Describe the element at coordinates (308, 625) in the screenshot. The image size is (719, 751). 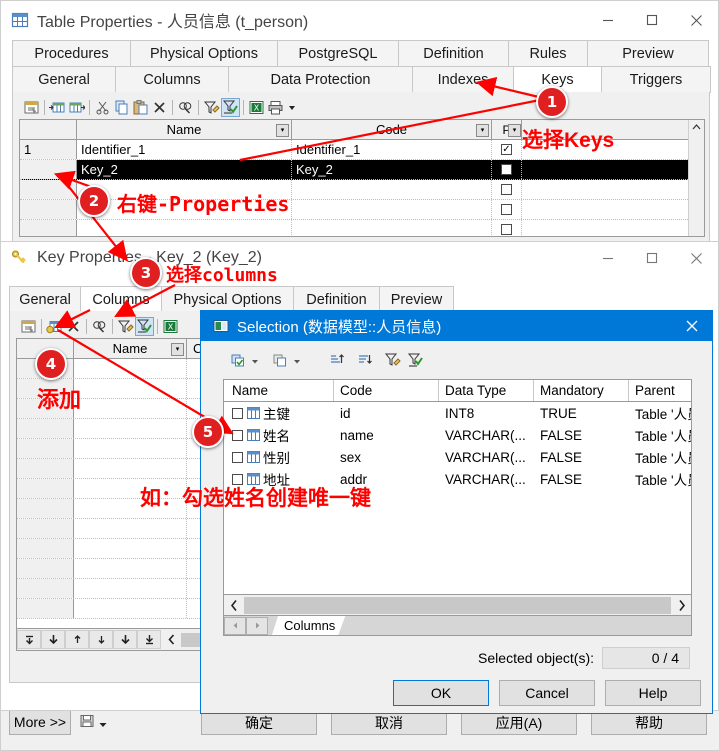
I see `sheet-tab-columns: Columns` at that location.